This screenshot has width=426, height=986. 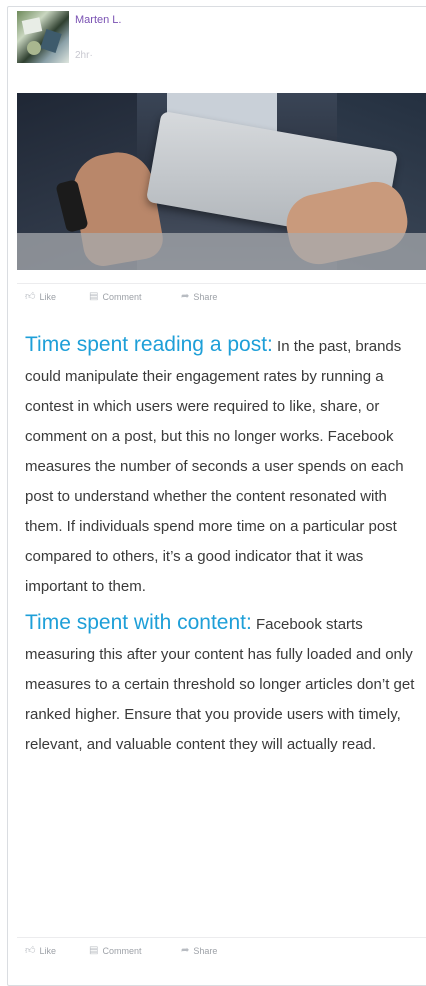 I want to click on section-heading: Time spent with content:, so click(x=138, y=622).